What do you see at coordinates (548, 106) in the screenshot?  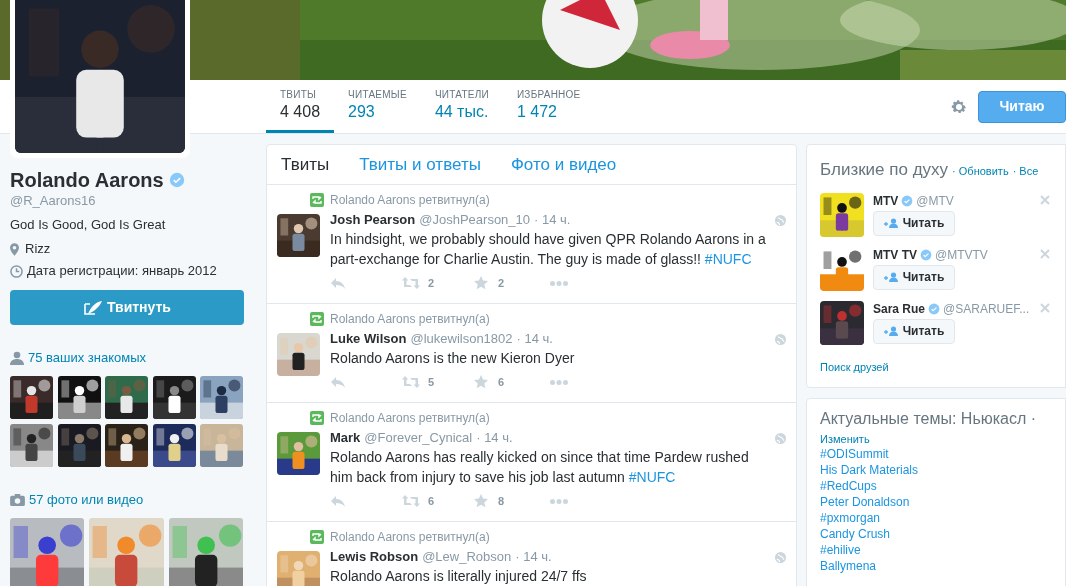 I see `stat-tab: ИЗБРАННОЕ 1 472` at bounding box center [548, 106].